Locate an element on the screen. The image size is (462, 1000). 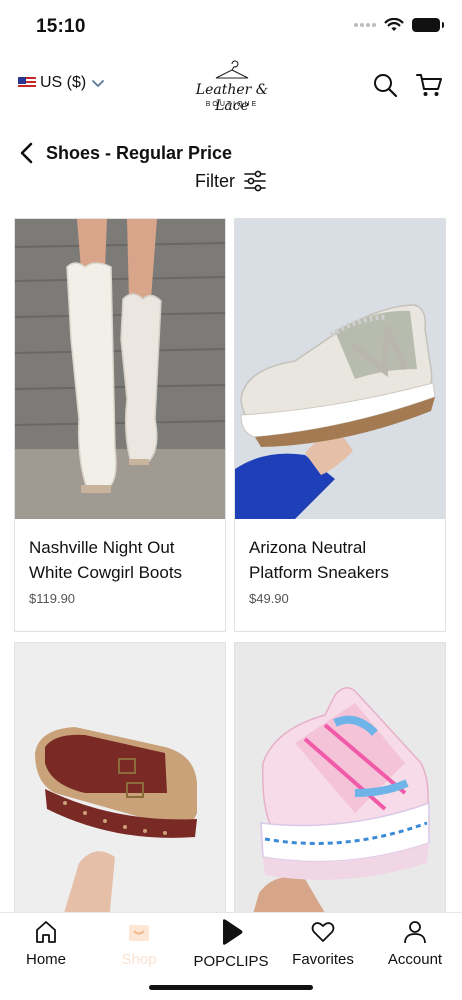
logo-text: Leather & Lace is located at coordinates (232, 98).